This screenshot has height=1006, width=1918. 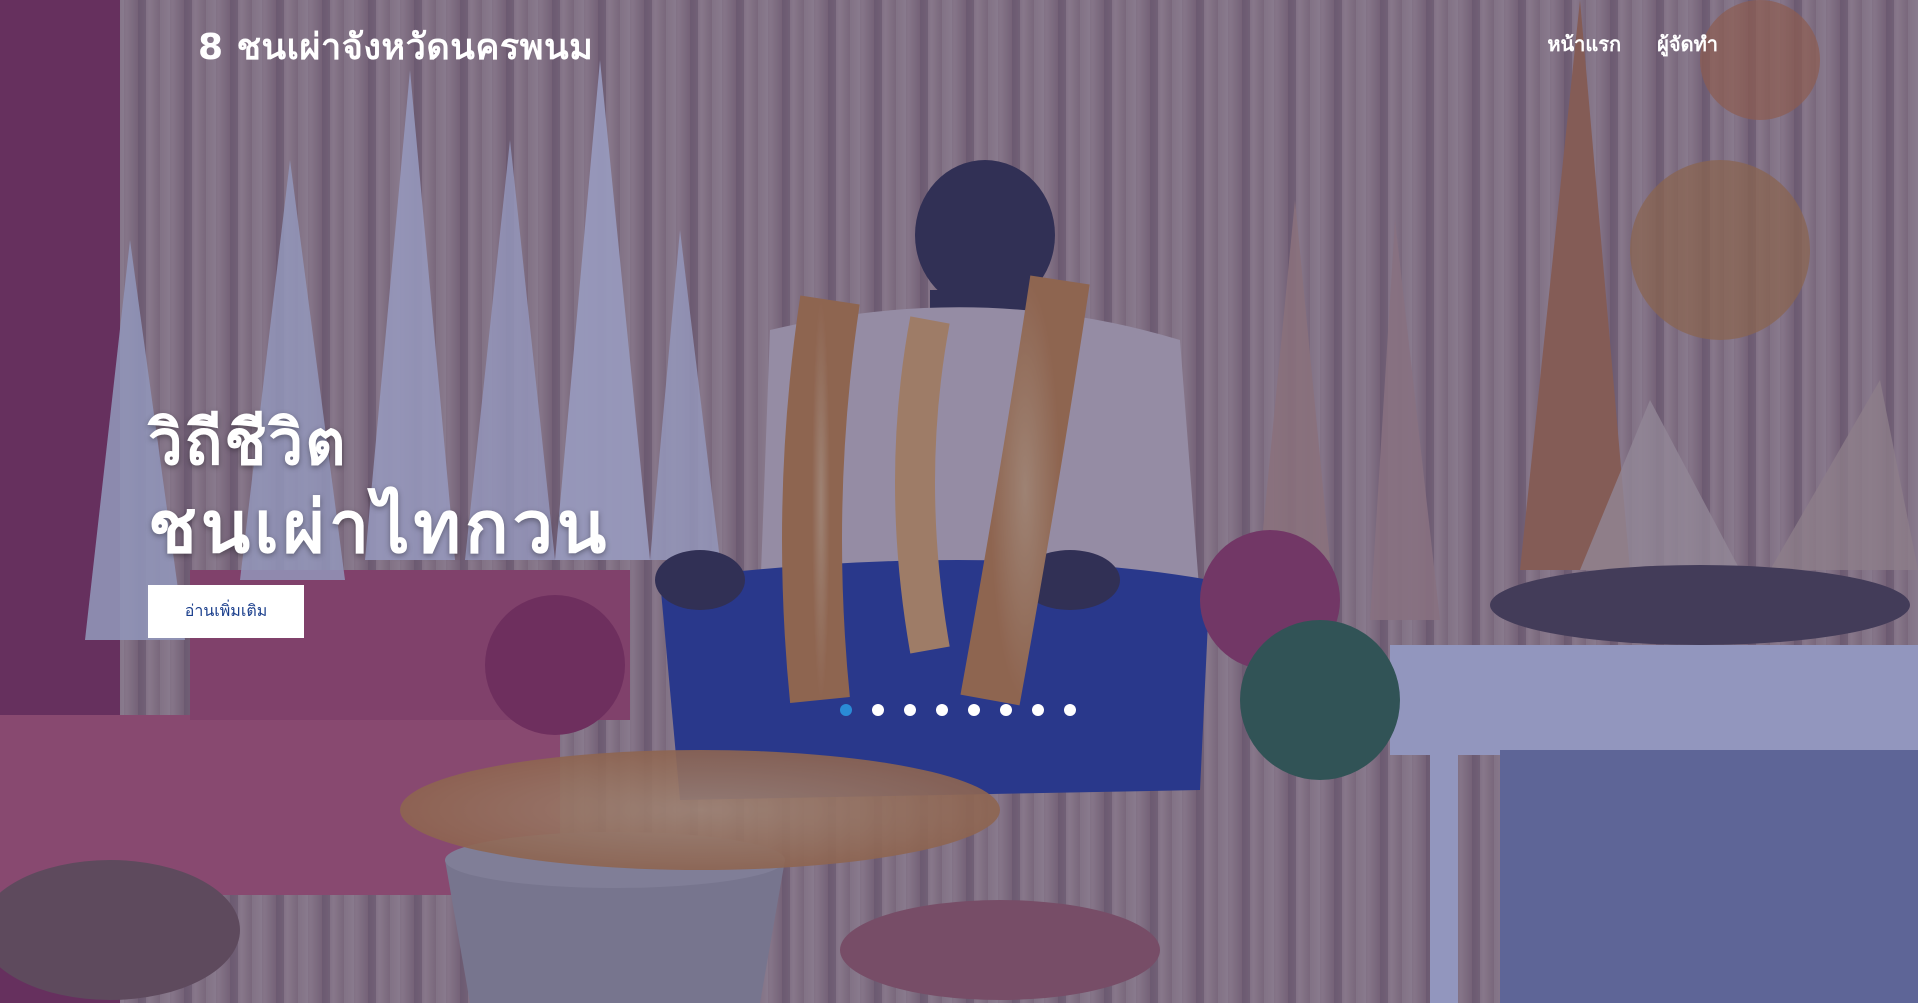 I want to click on top-navbar: 8 ชนเผ่าจังหวัดนครพนม หน้าแรก ผู้จัดทำ, so click(x=959, y=42).